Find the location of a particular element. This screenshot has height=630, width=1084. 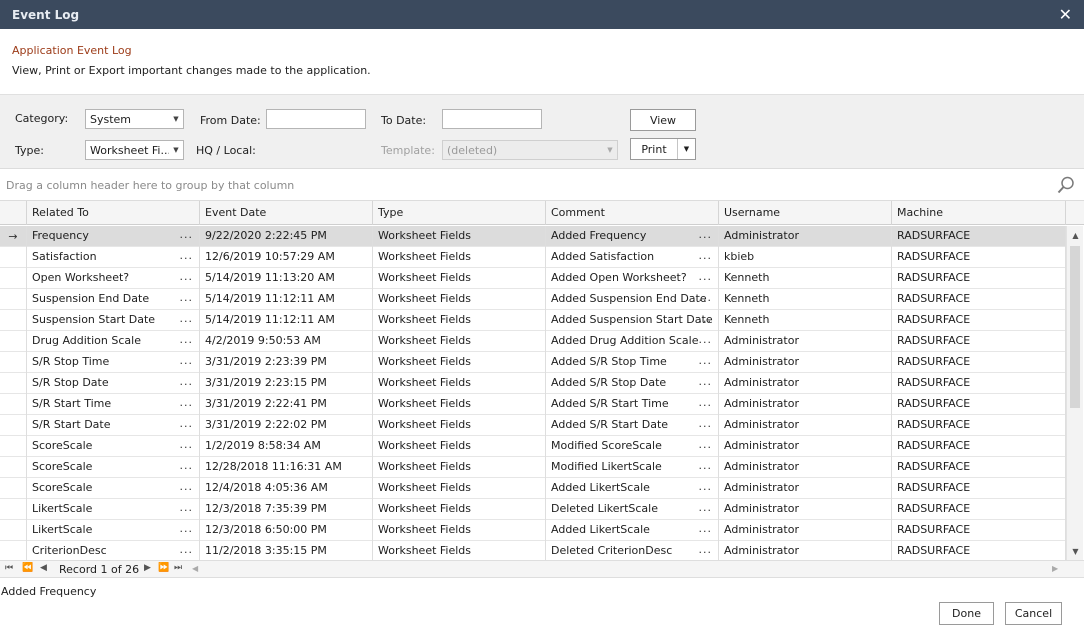

category-dropdown: System ▼ is located at coordinates (134, 119).